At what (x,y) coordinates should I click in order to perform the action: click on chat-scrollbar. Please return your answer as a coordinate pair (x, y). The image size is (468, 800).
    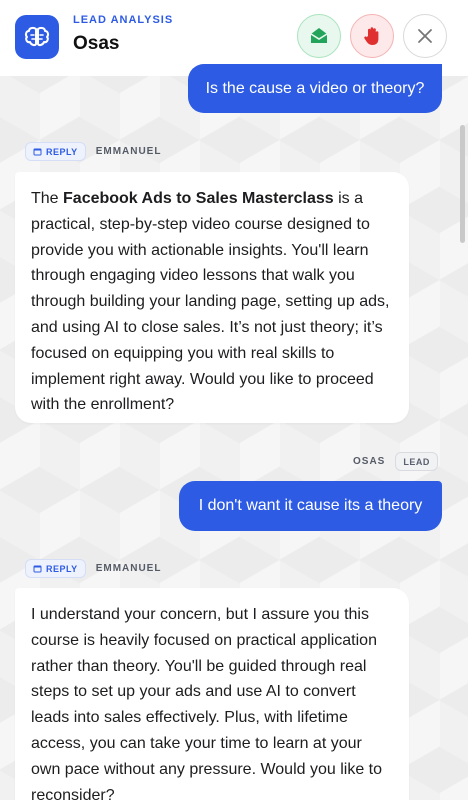
    Looking at the image, I should click on (462, 184).